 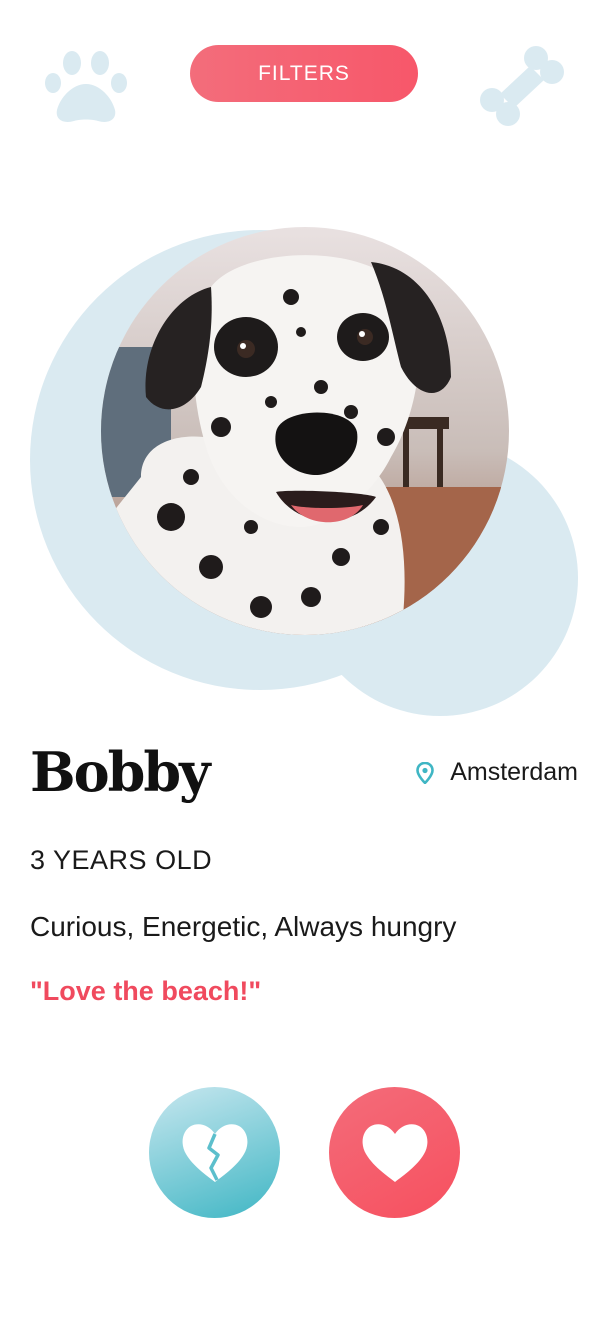 I want to click on paw-icon, so click(x=86, y=86).